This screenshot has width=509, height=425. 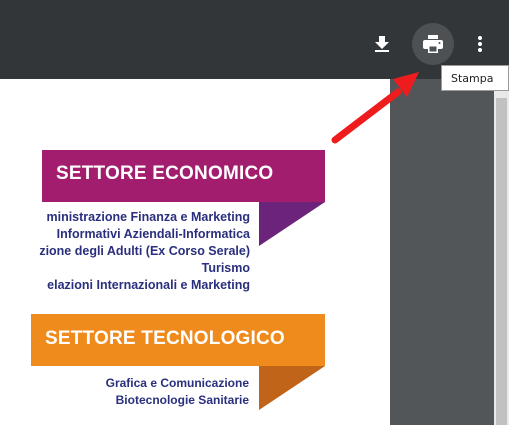 I want to click on course-line: Biotecnologie Sanitarie, so click(x=182, y=400).